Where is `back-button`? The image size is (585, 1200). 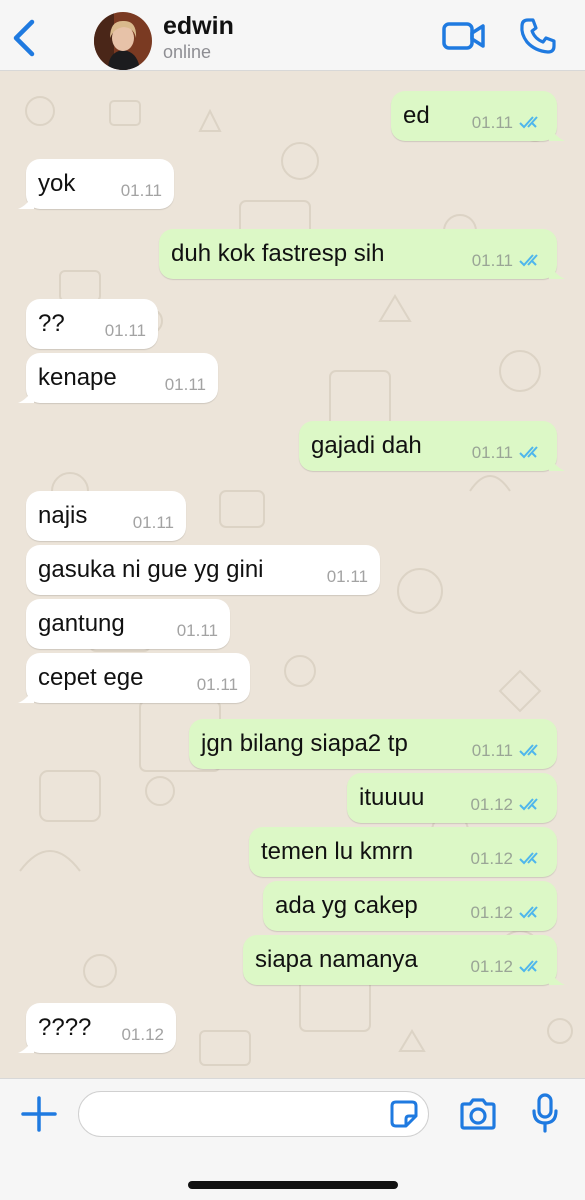 back-button is located at coordinates (25, 38).